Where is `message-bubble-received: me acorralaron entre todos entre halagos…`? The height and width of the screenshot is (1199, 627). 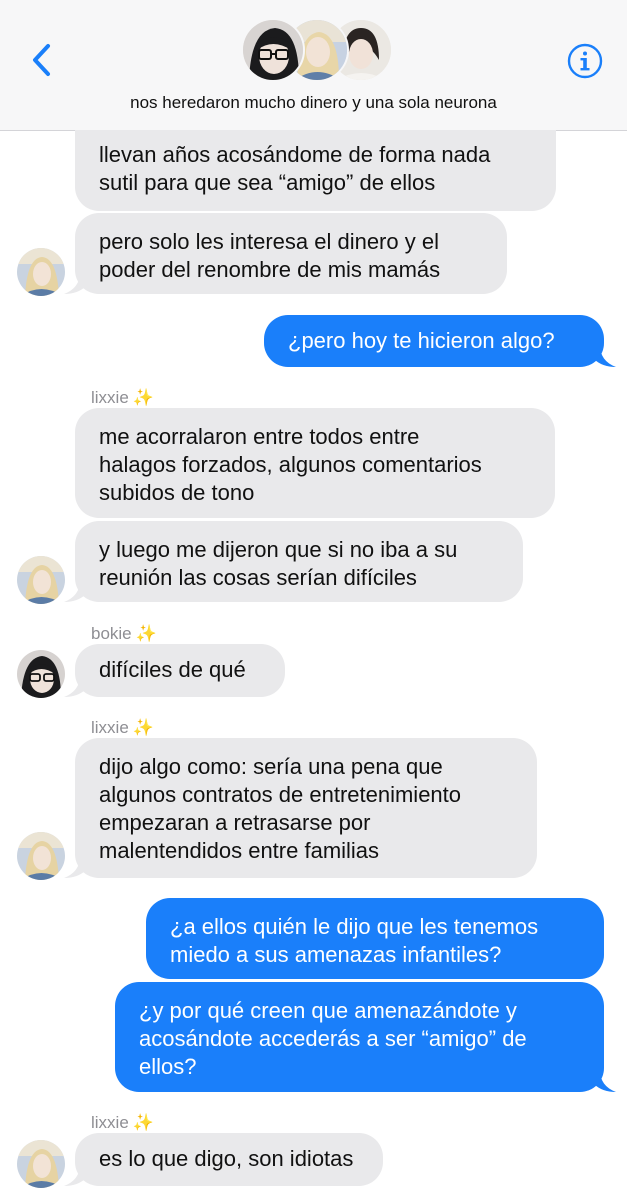
message-bubble-received: me acorralaron entre todos entre halagos… is located at coordinates (315, 463).